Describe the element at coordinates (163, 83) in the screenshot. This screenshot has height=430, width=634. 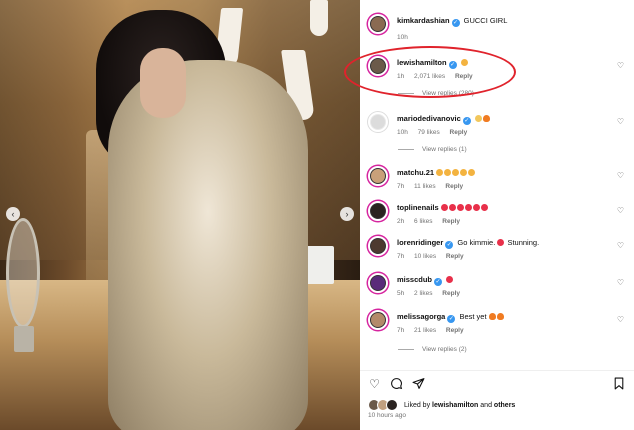
I see `photo-subject-face` at that location.